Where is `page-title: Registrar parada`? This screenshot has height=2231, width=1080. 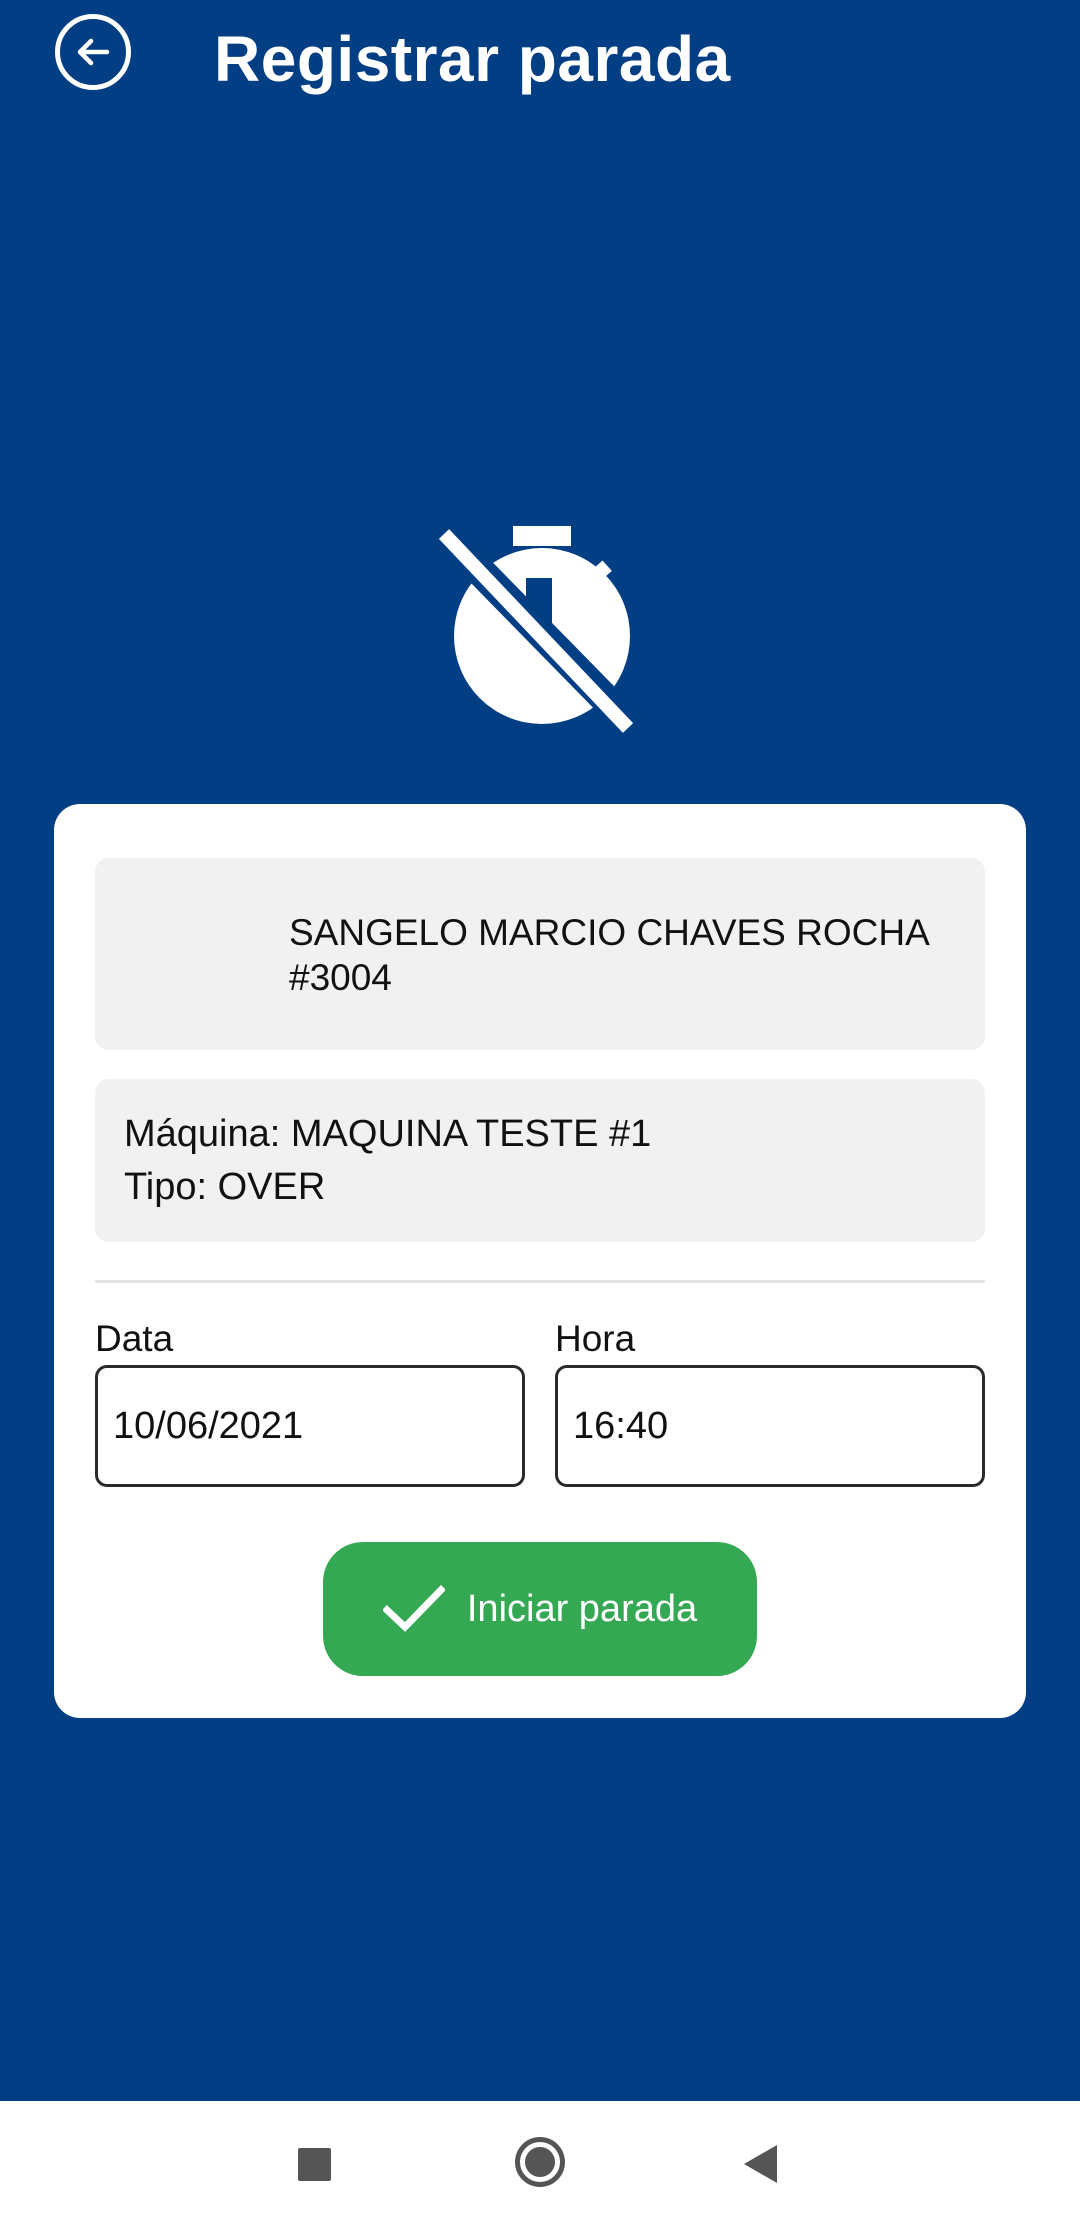 page-title: Registrar parada is located at coordinates (472, 59).